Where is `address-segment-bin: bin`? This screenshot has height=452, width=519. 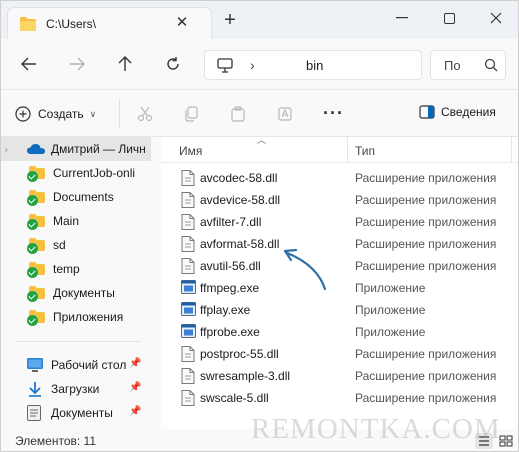
address-segment-bin: bin is located at coordinates (314, 65).